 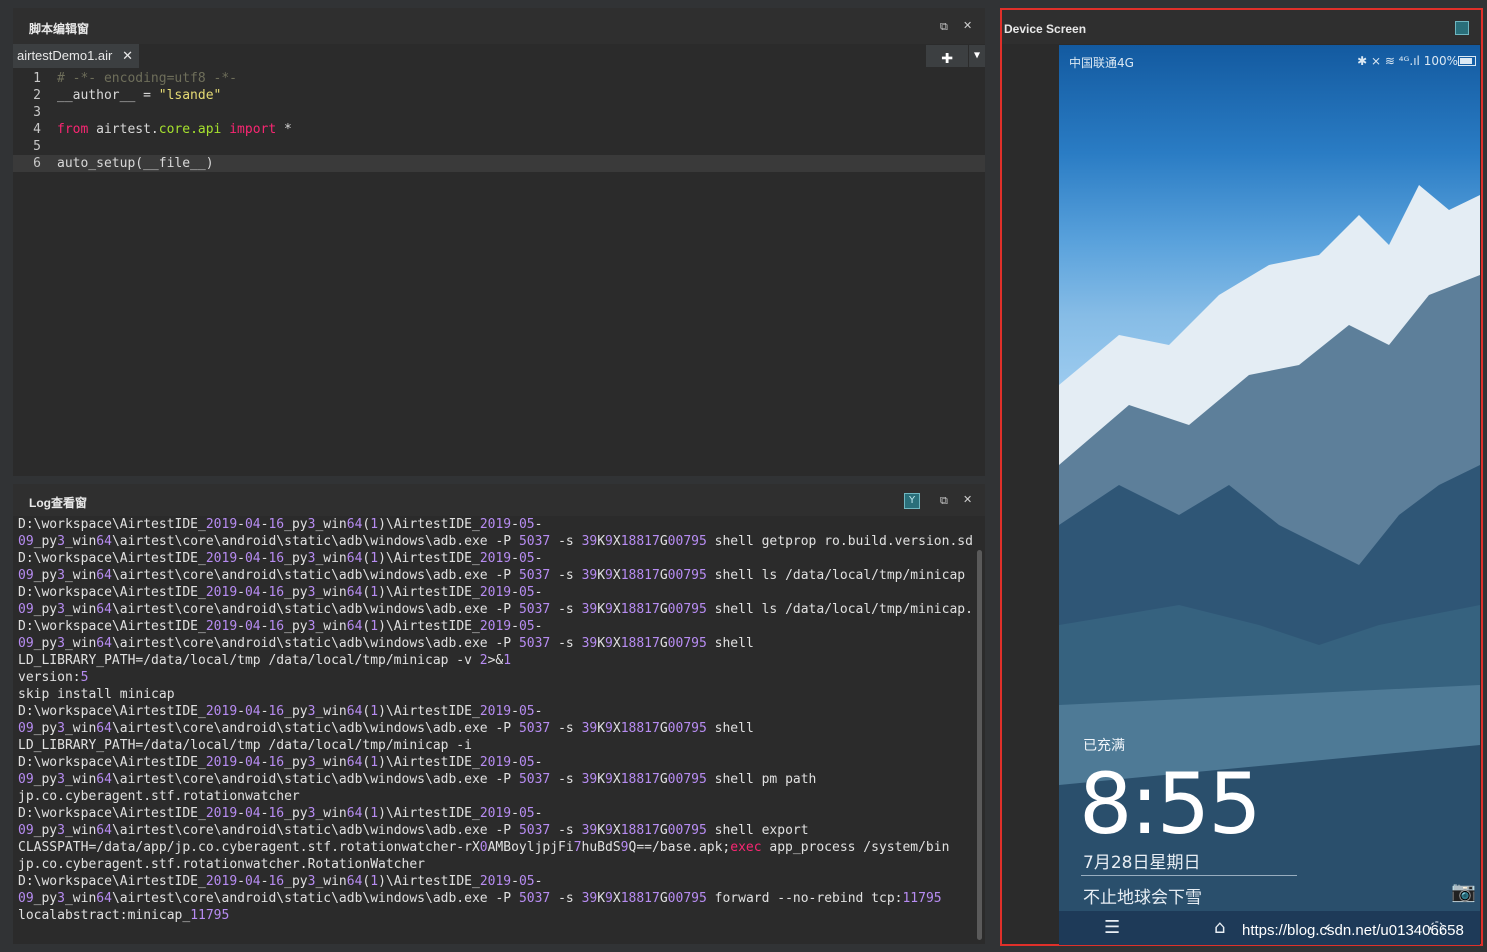 I want to click on log-token: skip install minicap, so click(x=96, y=694).